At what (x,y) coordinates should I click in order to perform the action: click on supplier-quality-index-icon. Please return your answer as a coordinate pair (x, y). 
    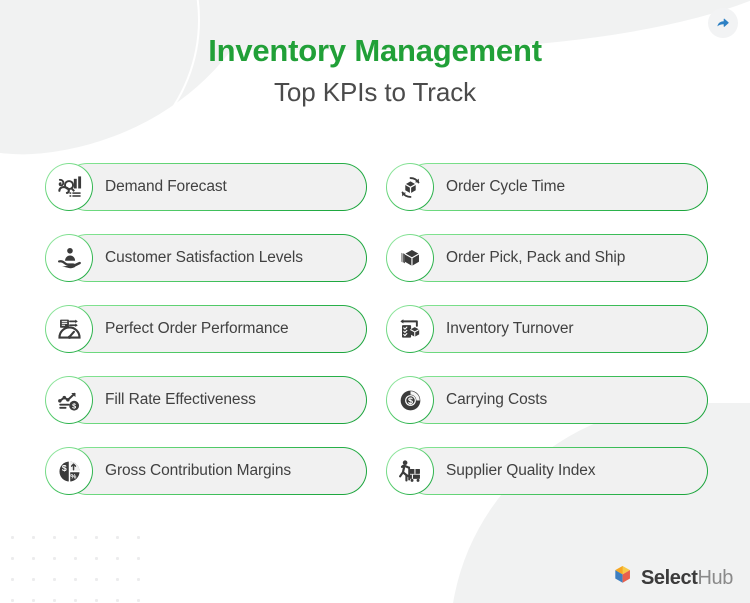
    Looking at the image, I should click on (410, 471).